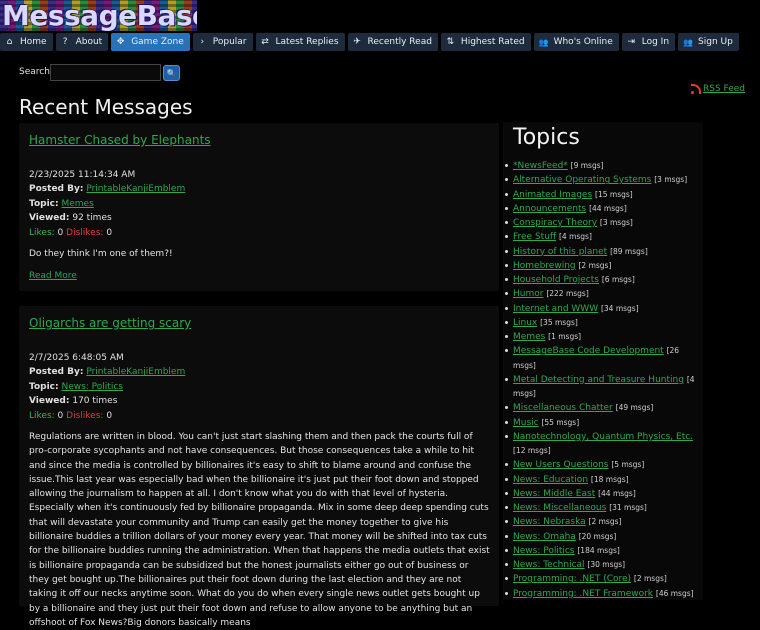 The width and height of the screenshot is (760, 630). I want to click on topic-link: New Users Questions, so click(561, 465).